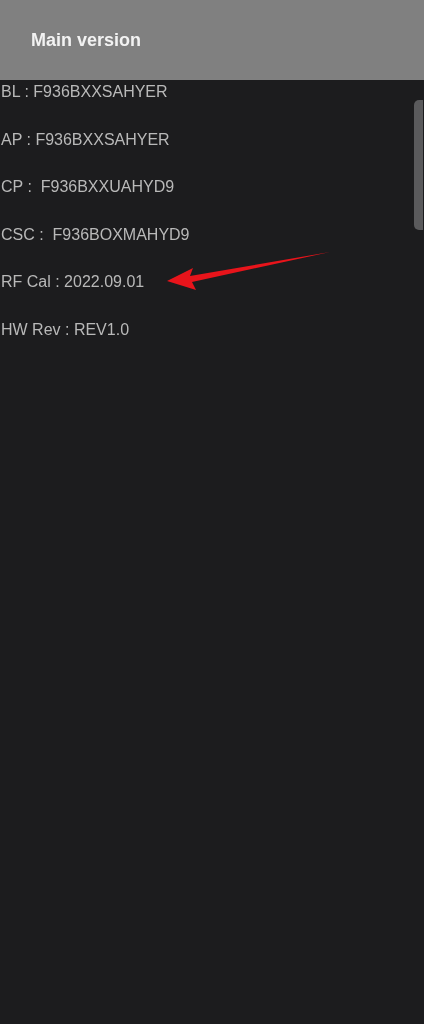  What do you see at coordinates (84, 92) in the screenshot?
I see `version-info-line: BL : F936BXXSAHYER` at bounding box center [84, 92].